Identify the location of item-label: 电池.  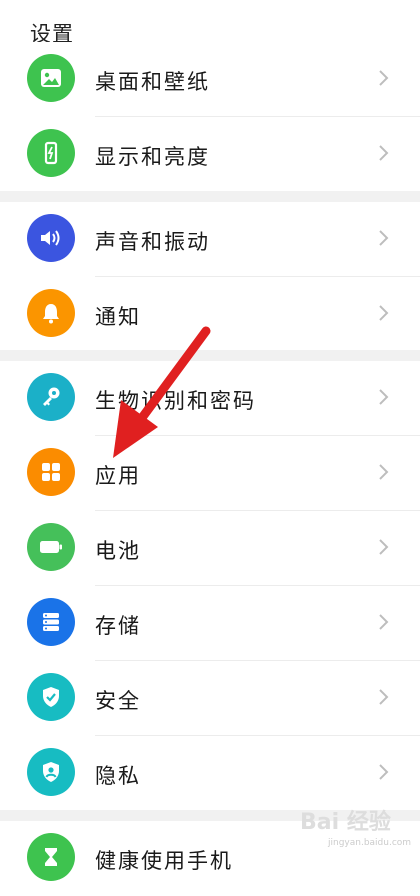
(118, 551).